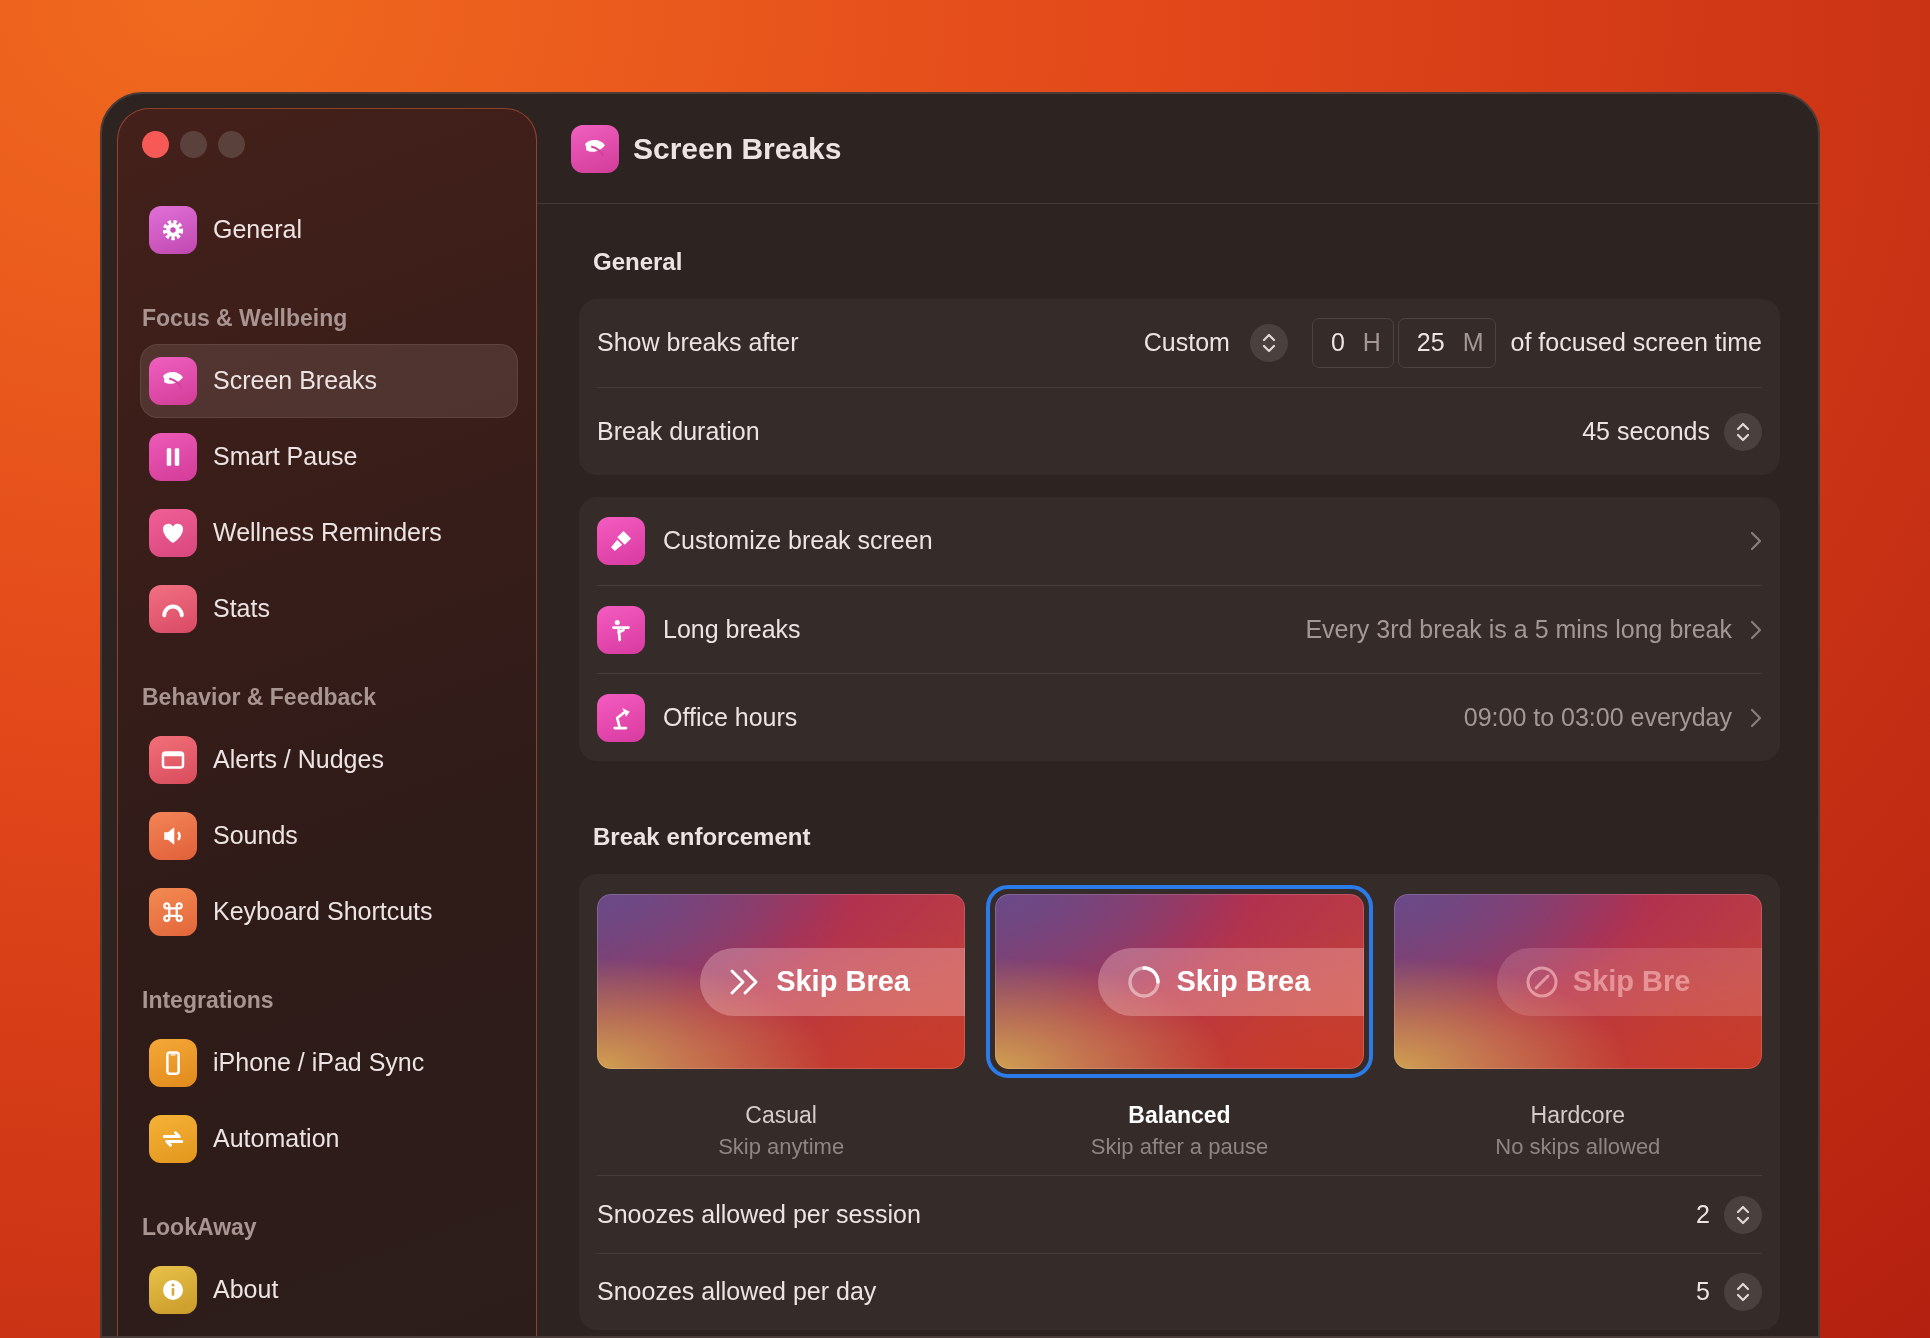 This screenshot has width=1930, height=1338. I want to click on mode-description: No skips allowed, so click(1578, 1147).